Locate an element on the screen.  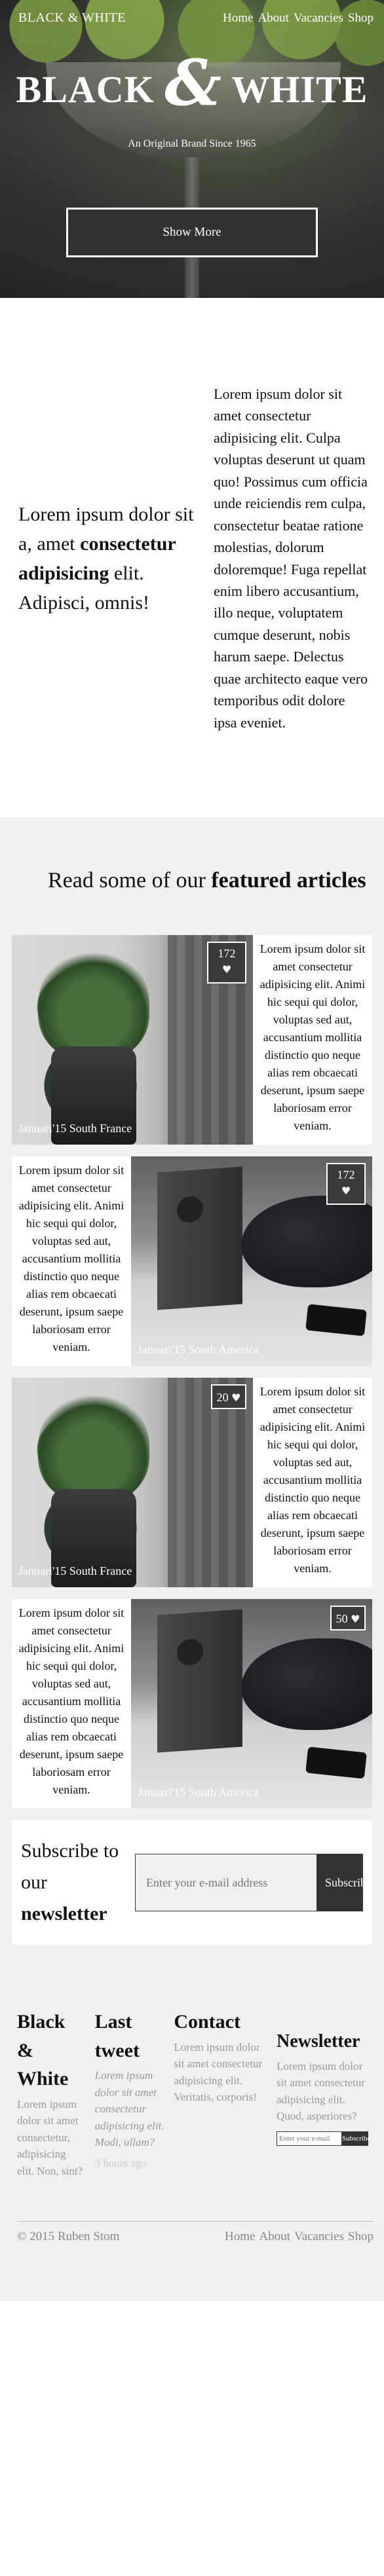
hero-tagline: An Original Brand Since 1965 is located at coordinates (192, 143).